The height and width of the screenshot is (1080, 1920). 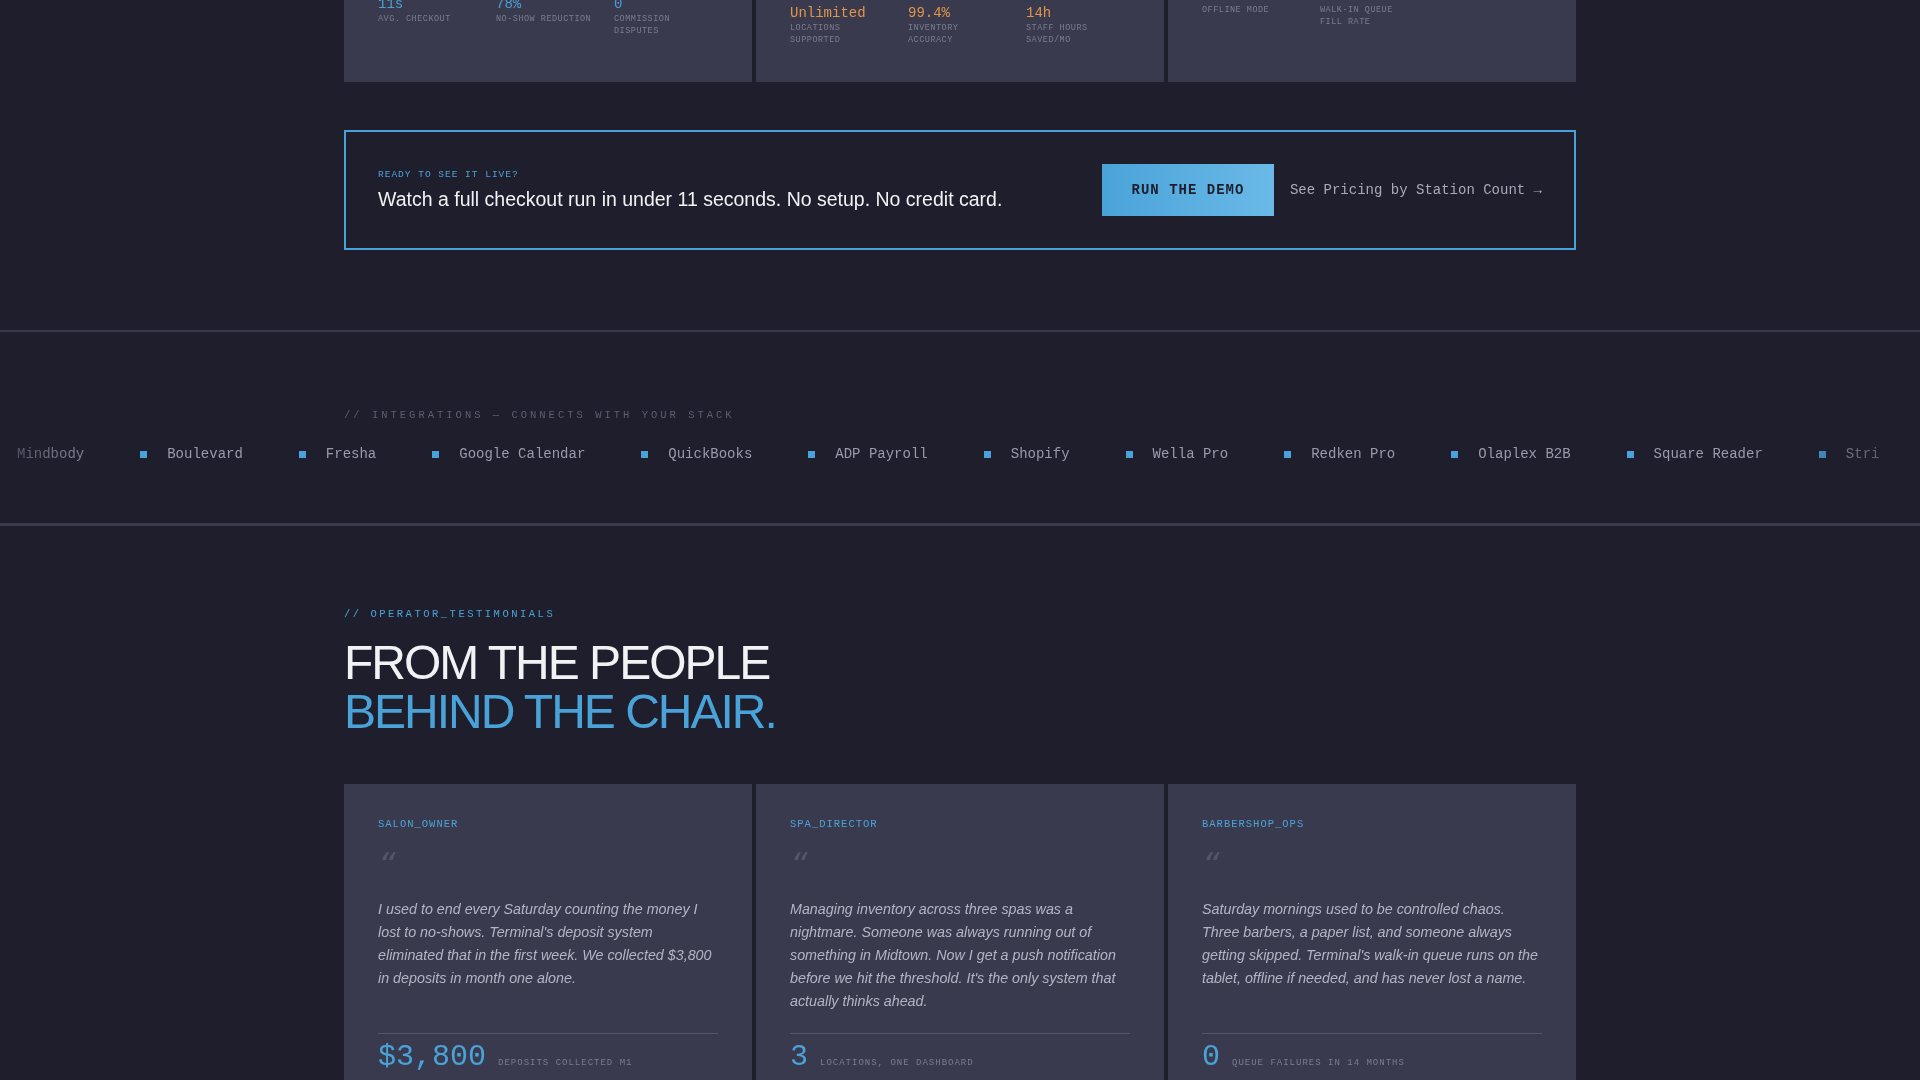 What do you see at coordinates (834, 824) in the screenshot?
I see `role-label: SPA_DIRECTOR` at bounding box center [834, 824].